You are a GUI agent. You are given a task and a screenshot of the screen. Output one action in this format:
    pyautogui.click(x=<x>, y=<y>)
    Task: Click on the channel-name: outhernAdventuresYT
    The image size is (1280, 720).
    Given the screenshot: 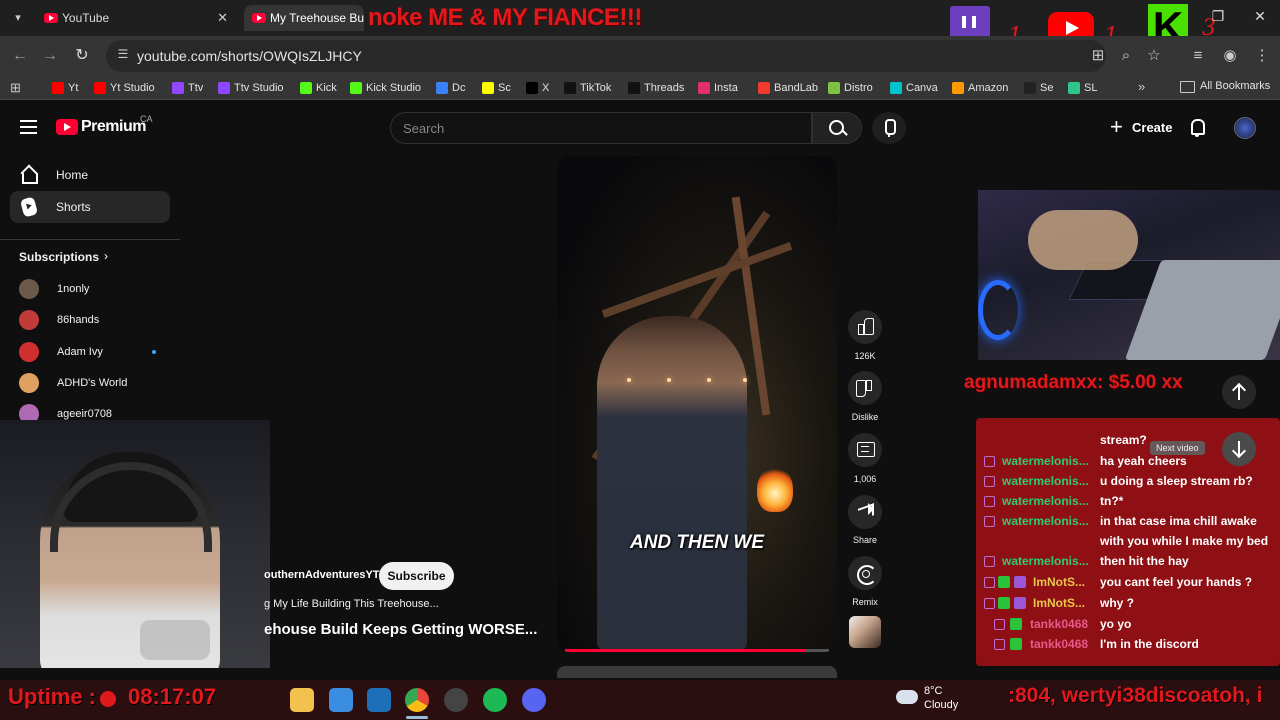 What is the action you would take?
    pyautogui.click(x=322, y=575)
    